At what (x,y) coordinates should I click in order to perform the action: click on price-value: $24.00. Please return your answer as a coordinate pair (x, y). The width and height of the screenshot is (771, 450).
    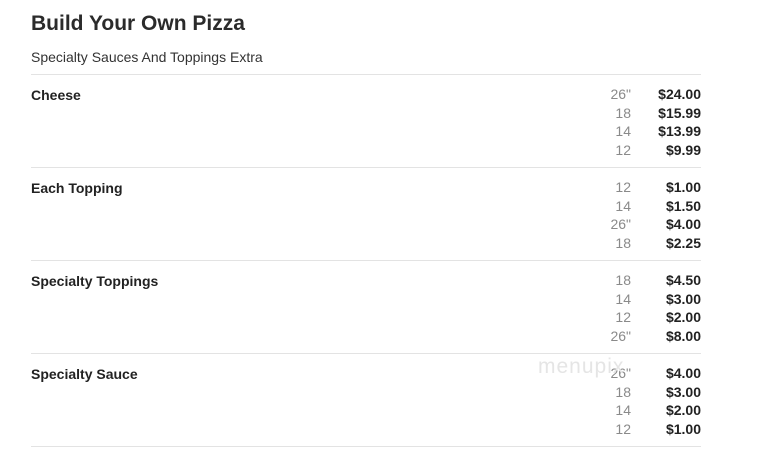
    Looking at the image, I should click on (679, 94).